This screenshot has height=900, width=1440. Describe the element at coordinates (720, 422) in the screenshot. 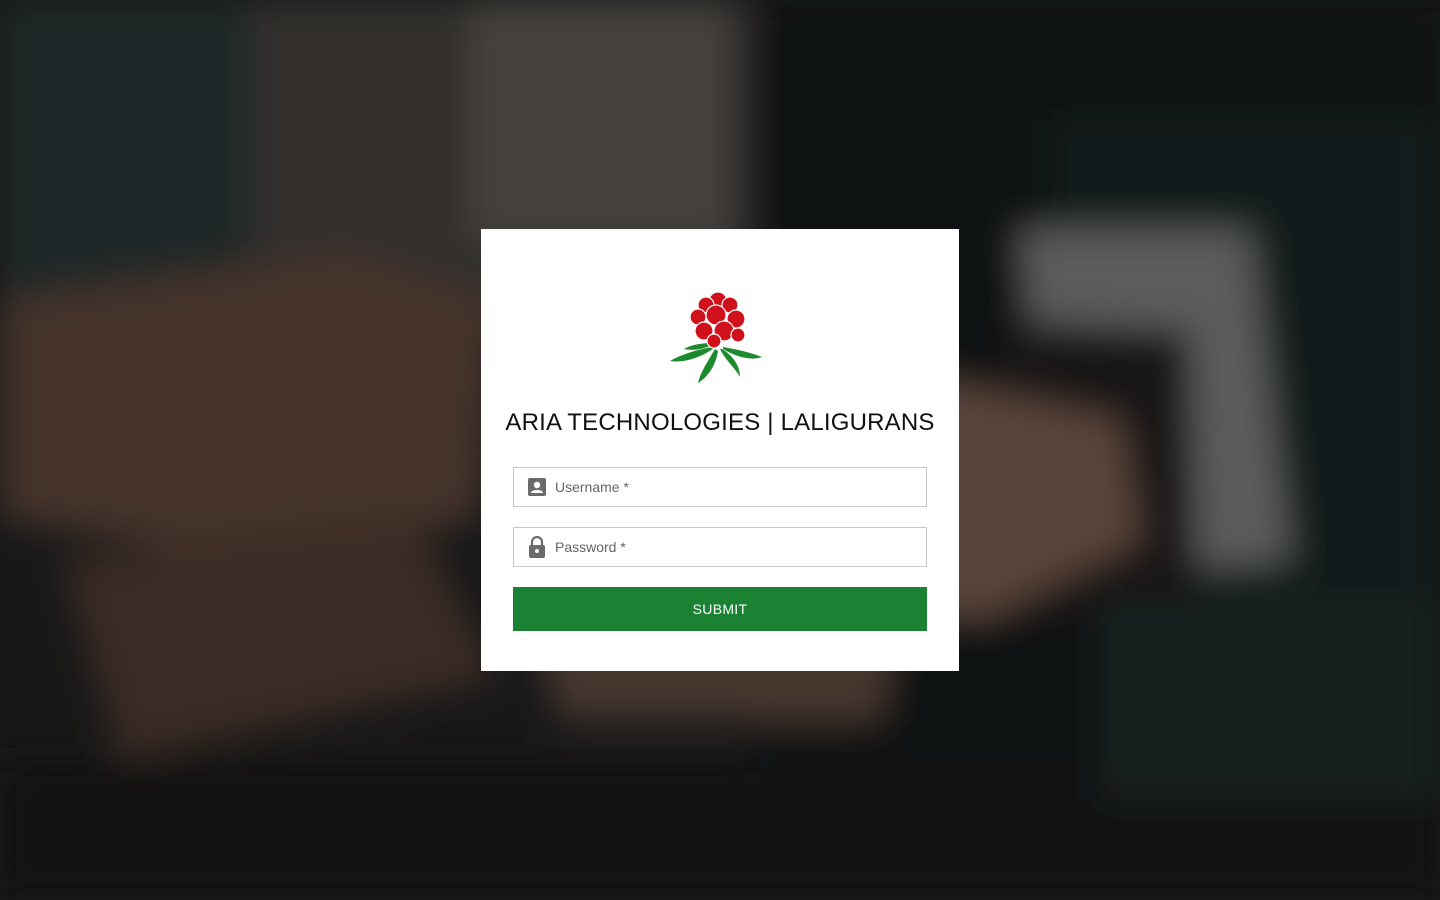

I see `brand-title: ARIA TECHNOLOGIES | LALIGURANS` at that location.